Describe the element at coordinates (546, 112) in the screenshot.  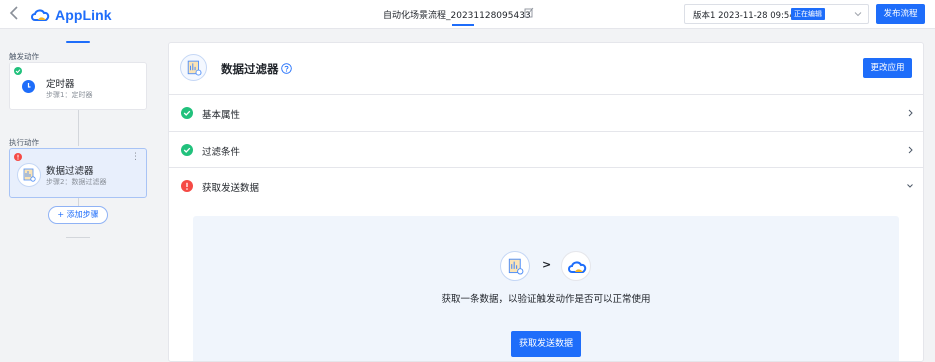
I see `section-basic-properties: 基本属性` at that location.